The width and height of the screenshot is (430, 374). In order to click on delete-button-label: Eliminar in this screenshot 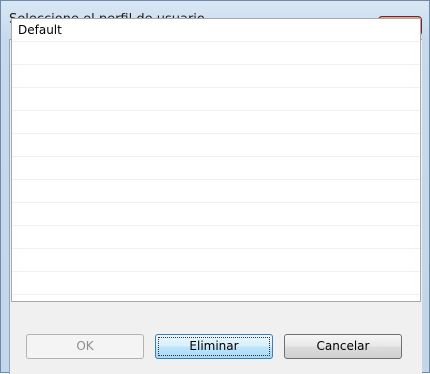, I will do `click(214, 346)`.